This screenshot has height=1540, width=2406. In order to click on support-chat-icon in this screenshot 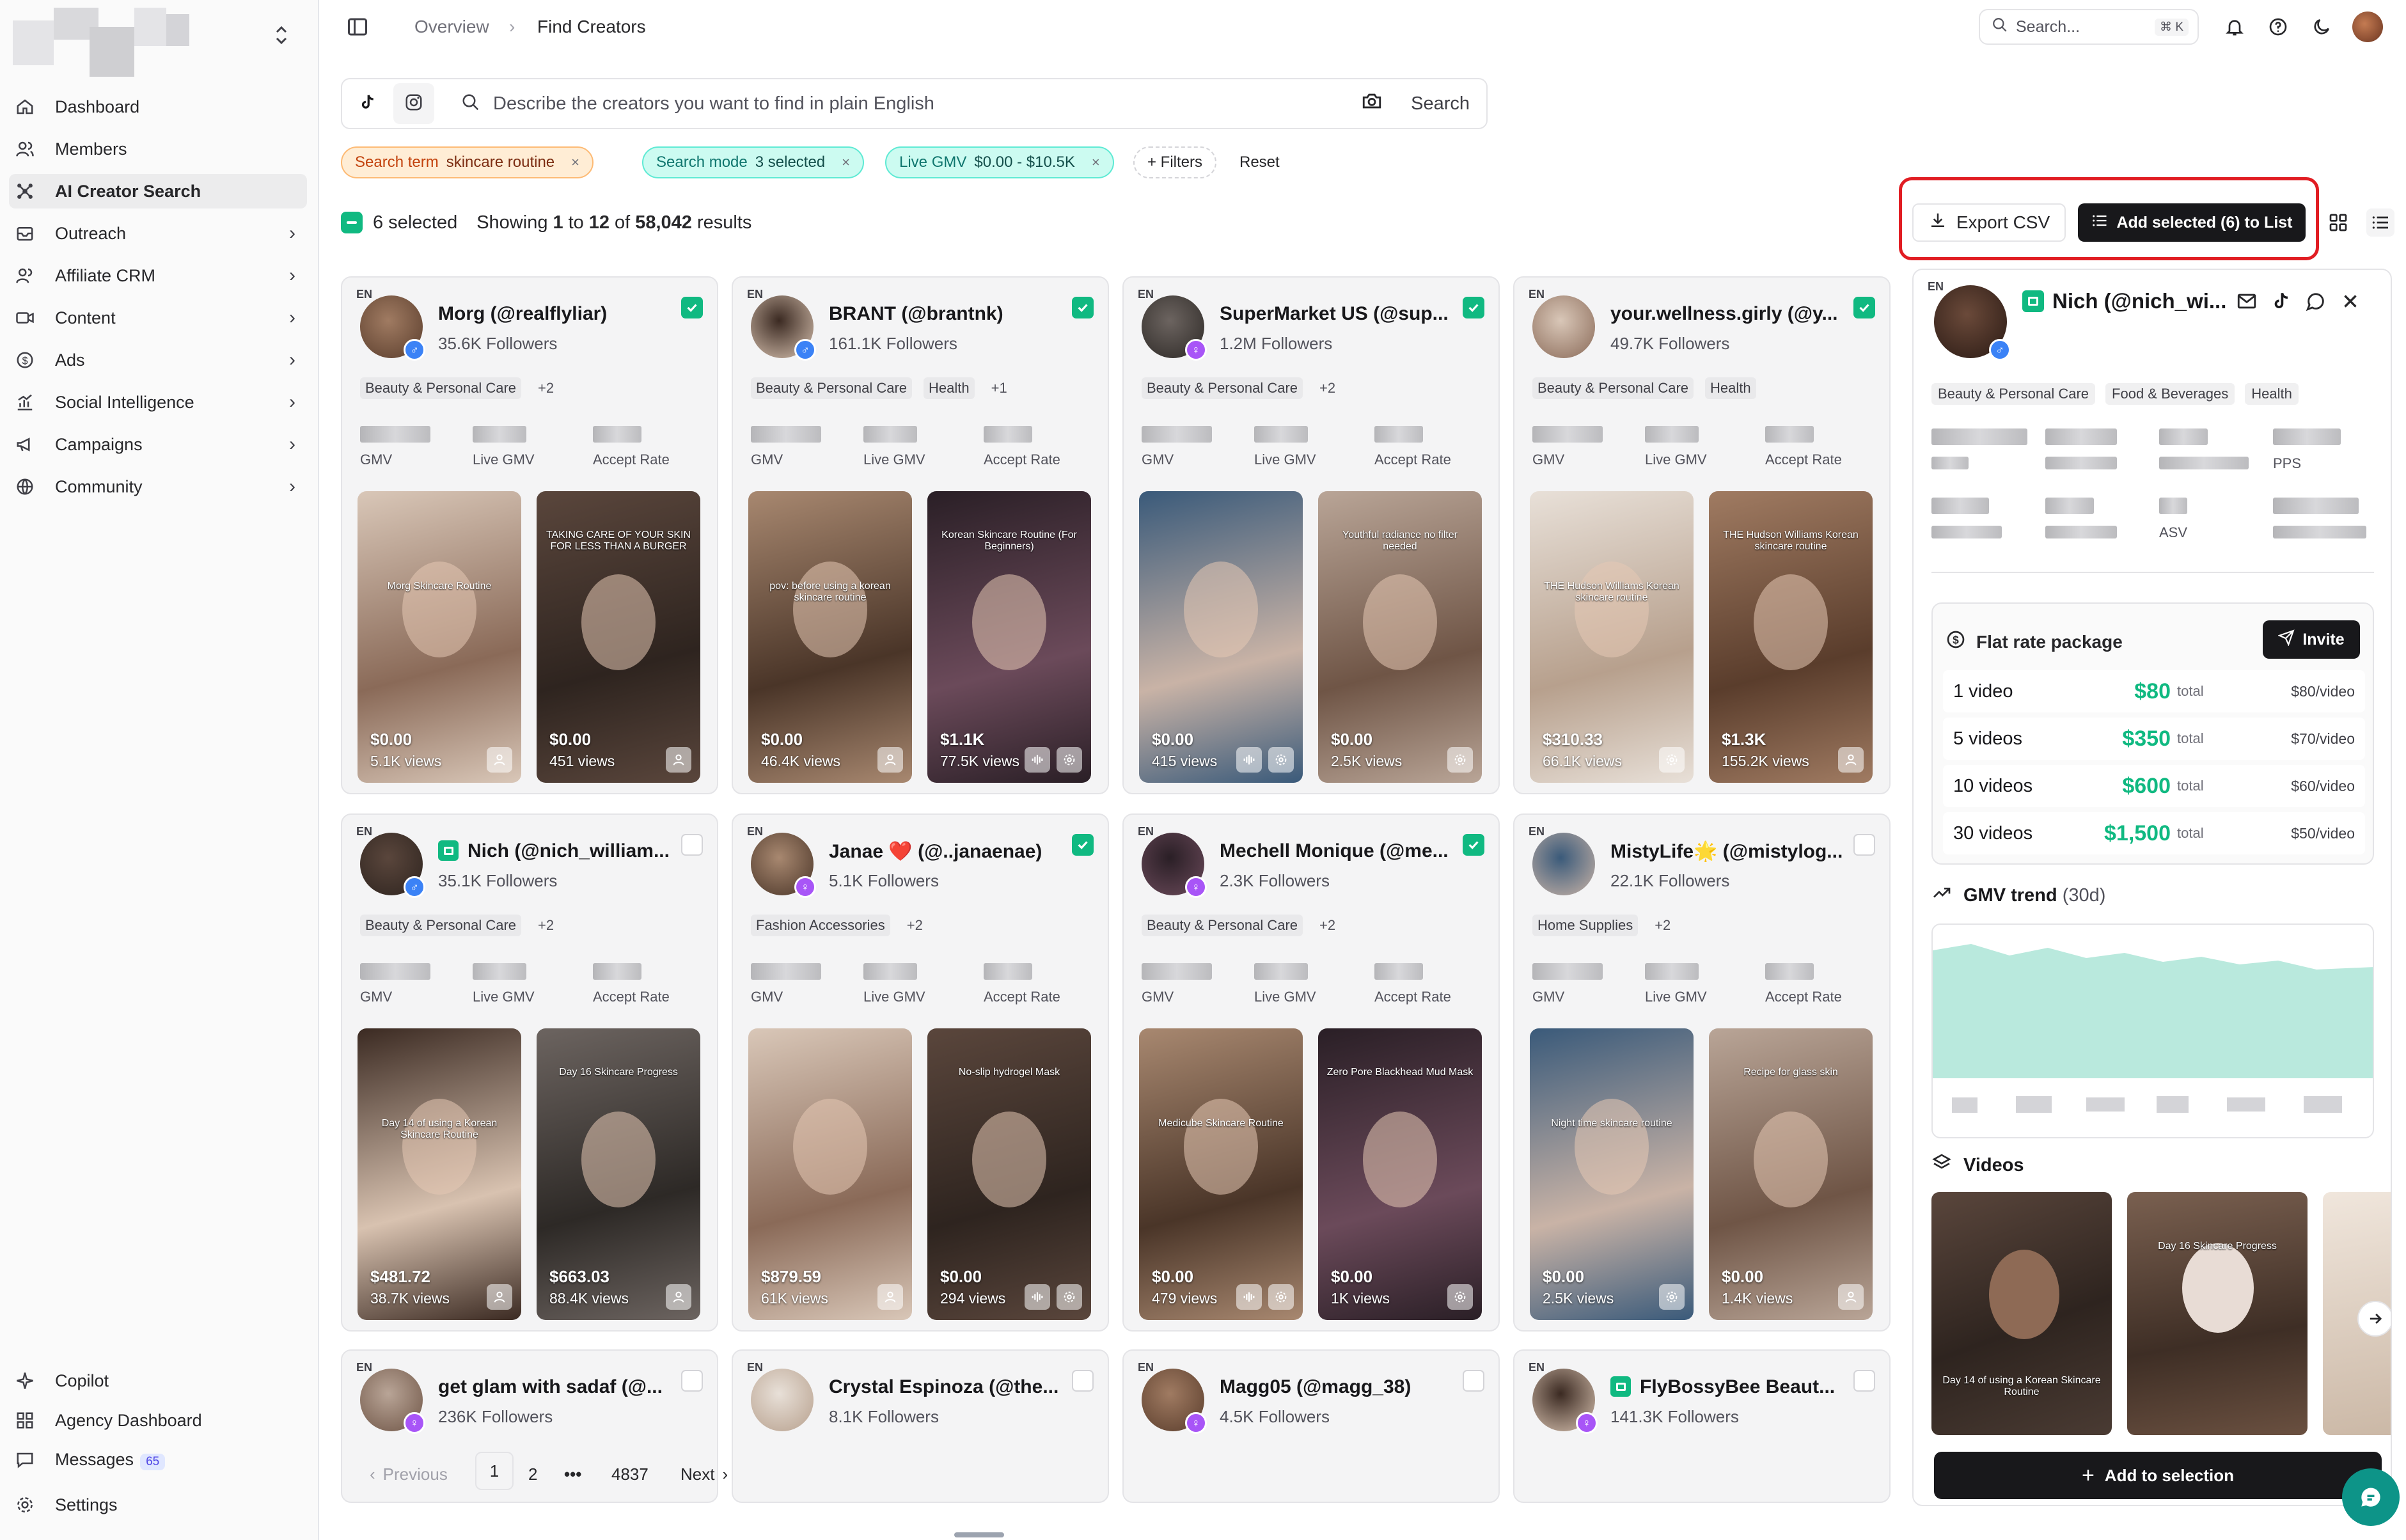, I will do `click(2371, 1497)`.